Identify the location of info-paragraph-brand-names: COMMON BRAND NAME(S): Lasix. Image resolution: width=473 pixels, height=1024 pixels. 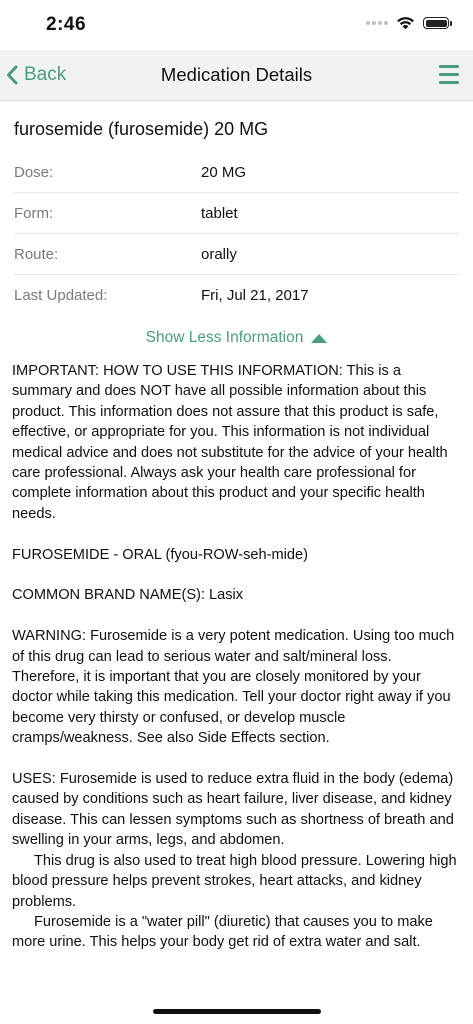
(128, 595).